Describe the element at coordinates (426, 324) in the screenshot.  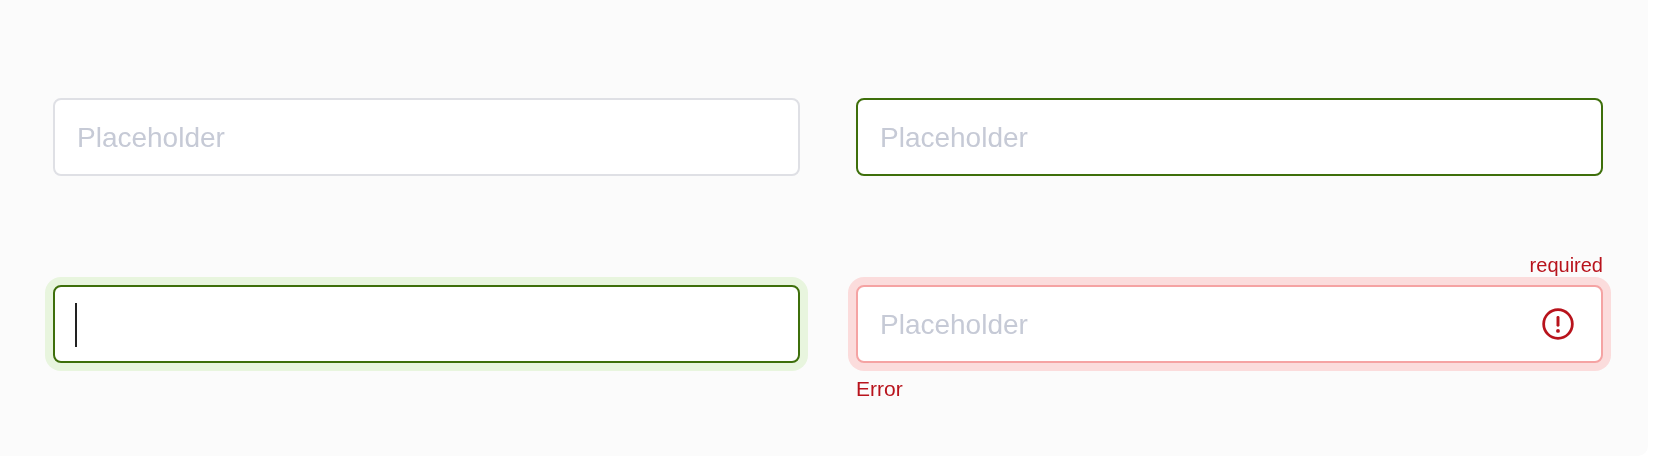
I see `input-field` at that location.